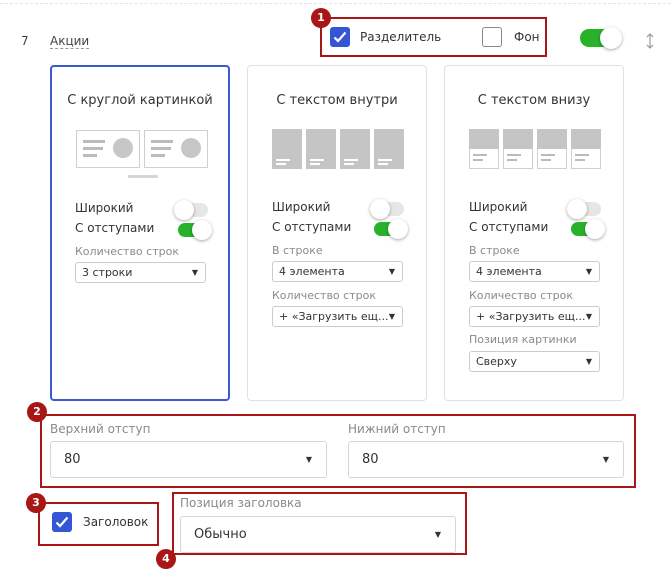  Describe the element at coordinates (140, 272) in the screenshot. I see `rows-select: 3 строки ▼` at that location.